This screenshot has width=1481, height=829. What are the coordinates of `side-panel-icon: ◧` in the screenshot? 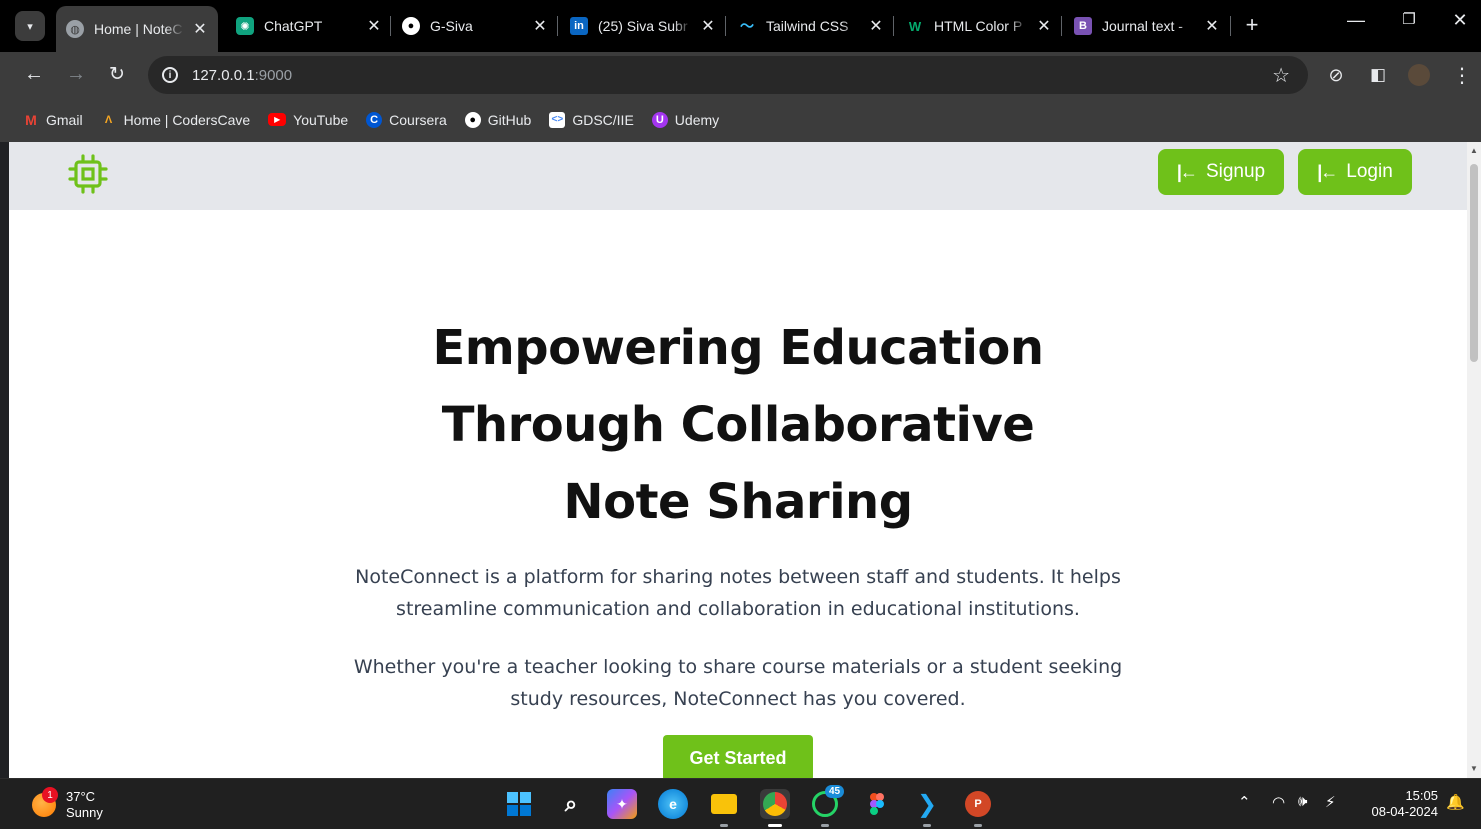 It's located at (1378, 75).